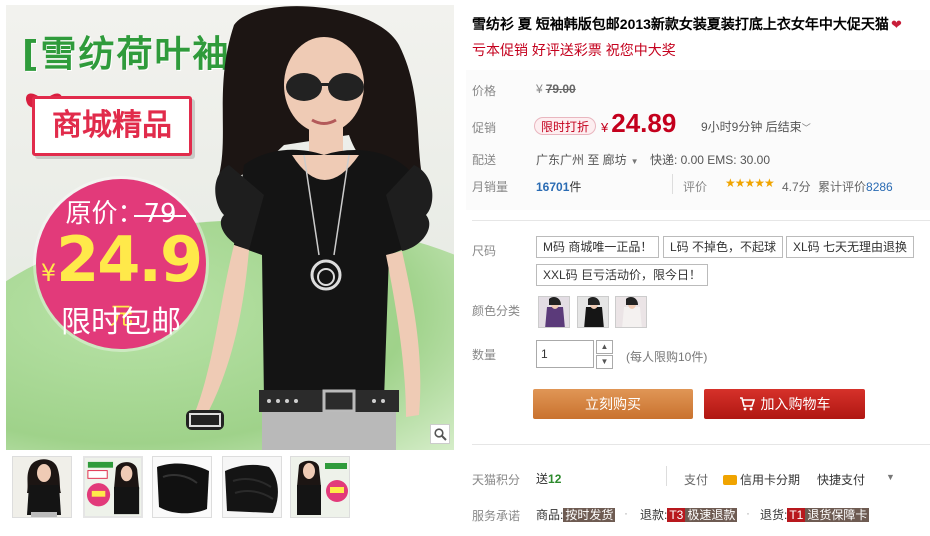 The image size is (930, 536). What do you see at coordinates (565, 354) in the screenshot?
I see `quantity-input` at bounding box center [565, 354].